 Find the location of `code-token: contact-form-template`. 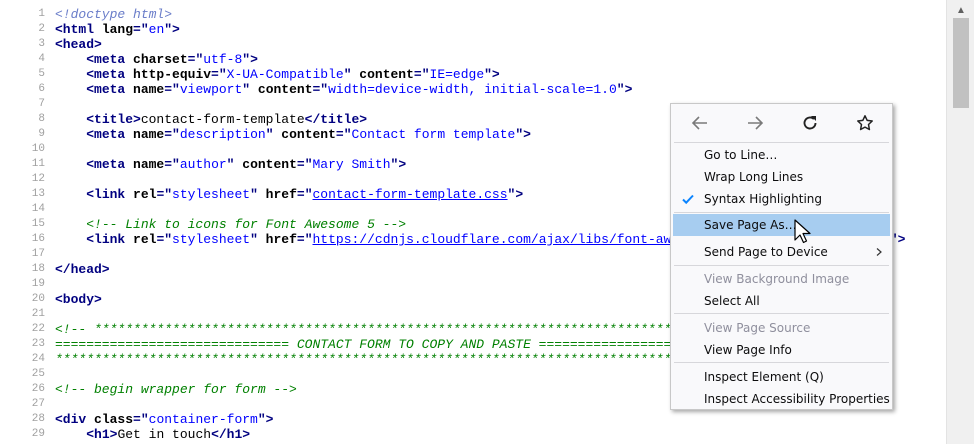

code-token: contact-form-template is located at coordinates (222, 119).